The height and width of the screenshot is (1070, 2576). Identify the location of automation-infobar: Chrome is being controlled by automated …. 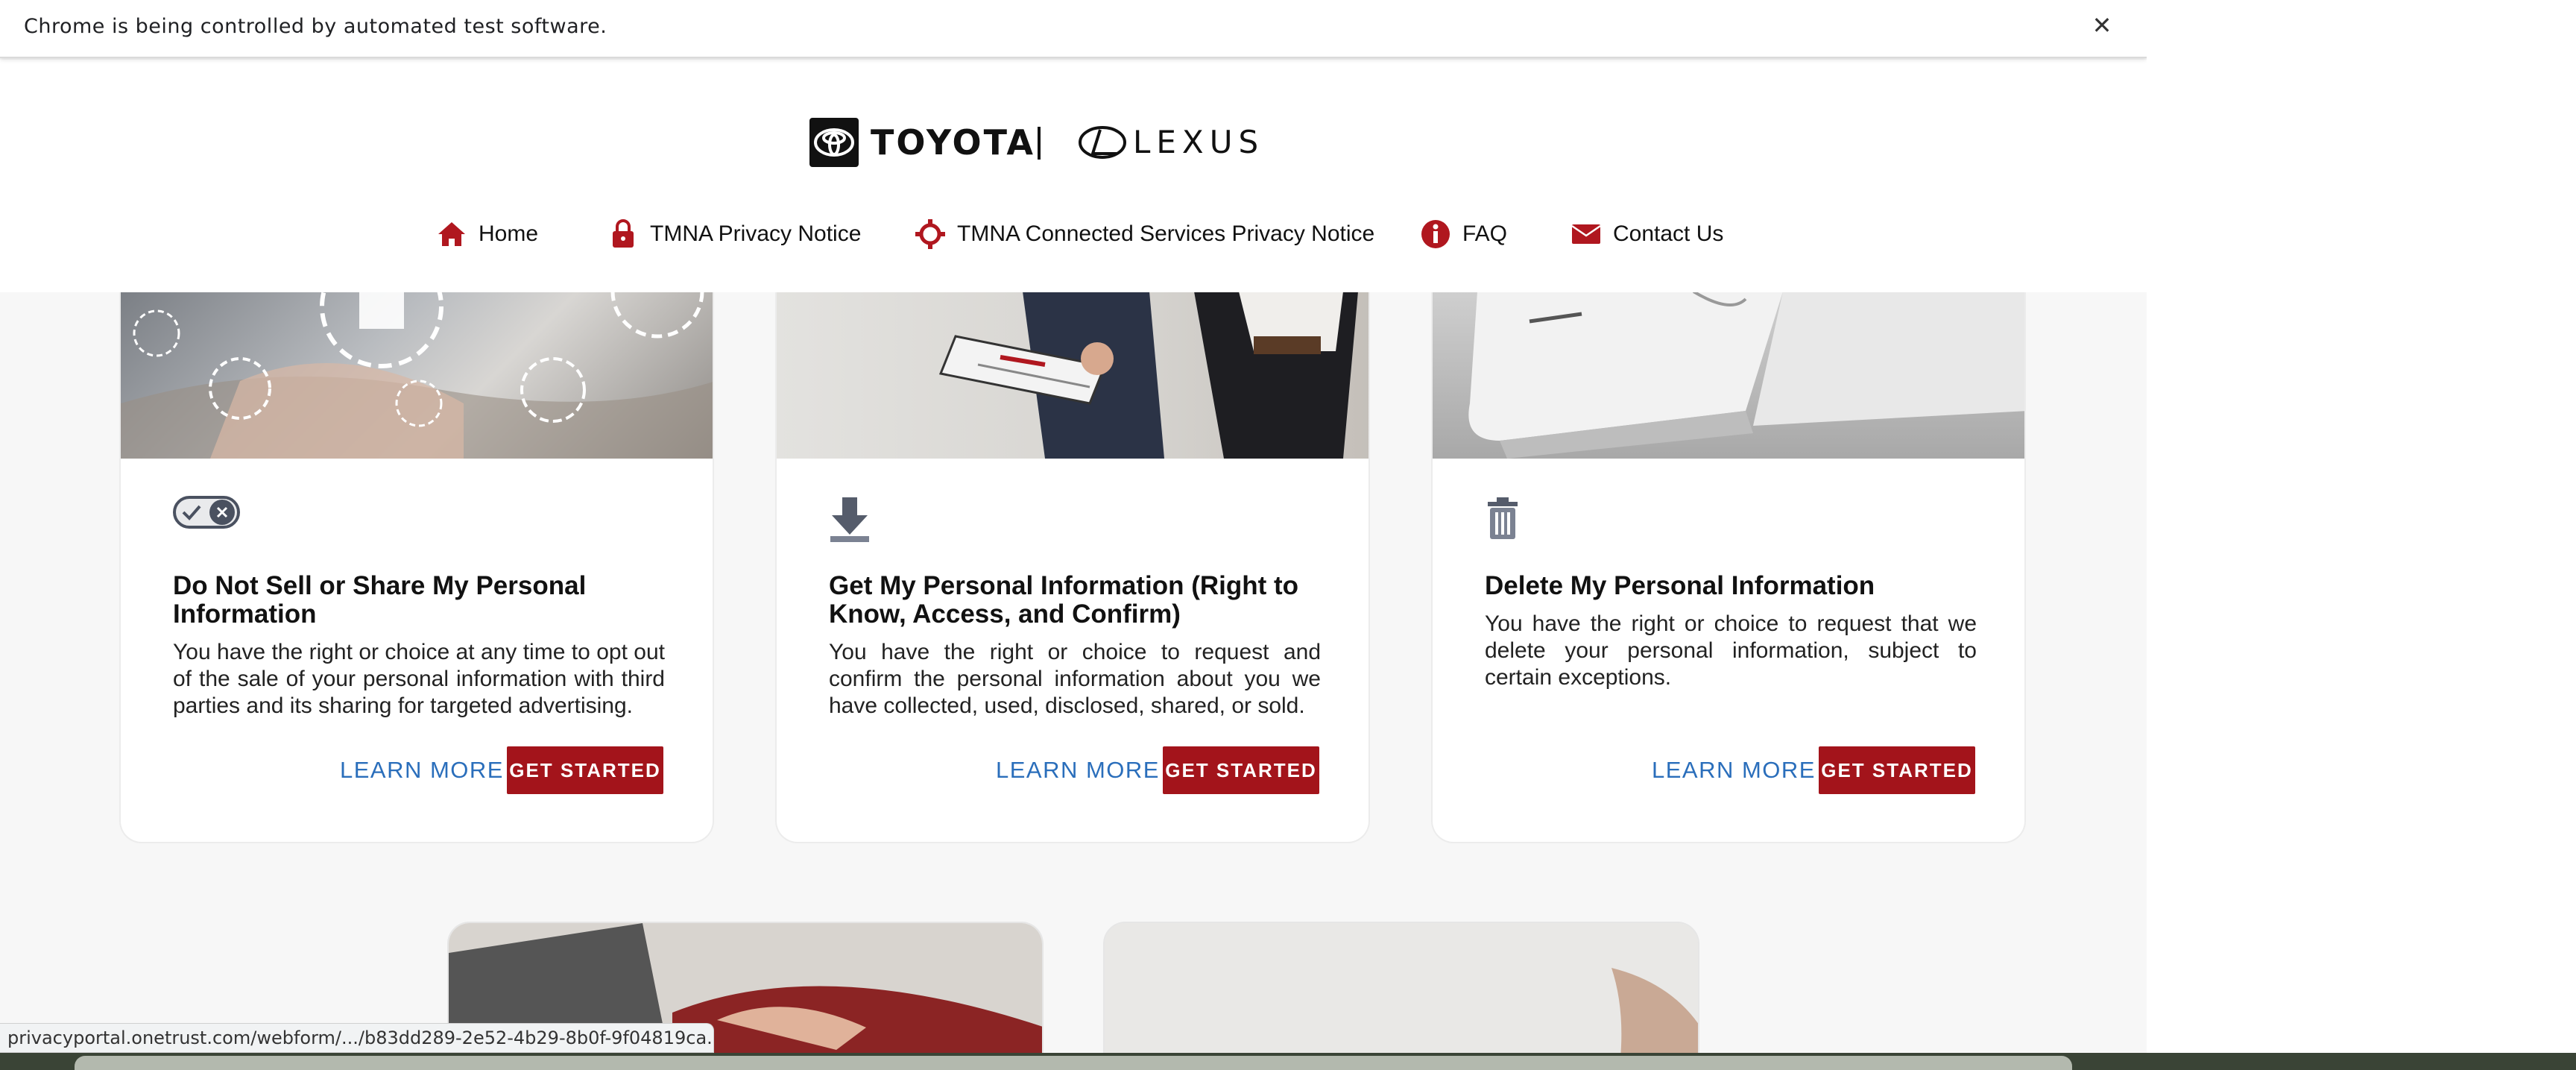
(1073, 29).